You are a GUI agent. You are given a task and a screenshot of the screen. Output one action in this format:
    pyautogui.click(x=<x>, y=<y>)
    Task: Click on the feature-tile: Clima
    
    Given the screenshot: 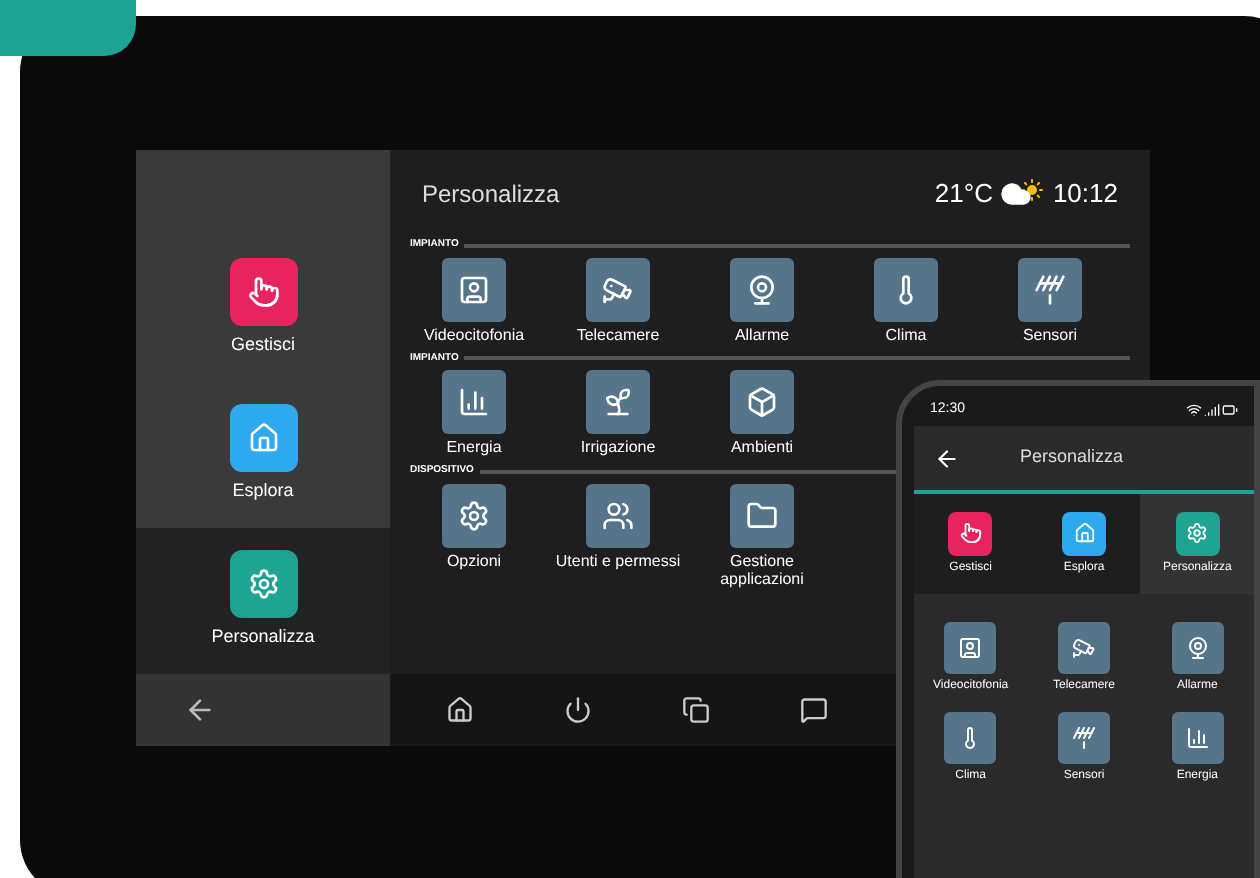 What is the action you would take?
    pyautogui.click(x=906, y=300)
    